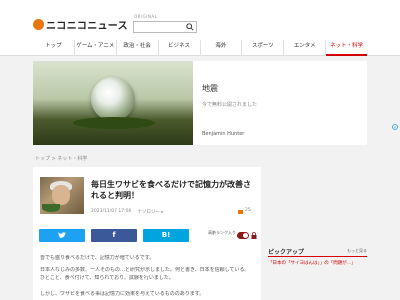  What do you see at coordinates (114, 123) in the screenshot?
I see `ad-moss` at bounding box center [114, 123].